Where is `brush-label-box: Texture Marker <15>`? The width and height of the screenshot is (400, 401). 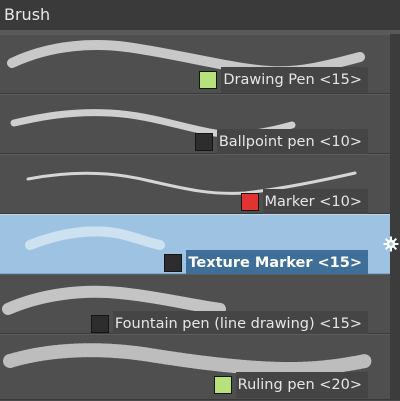 brush-label-box: Texture Marker <15> is located at coordinates (266, 263).